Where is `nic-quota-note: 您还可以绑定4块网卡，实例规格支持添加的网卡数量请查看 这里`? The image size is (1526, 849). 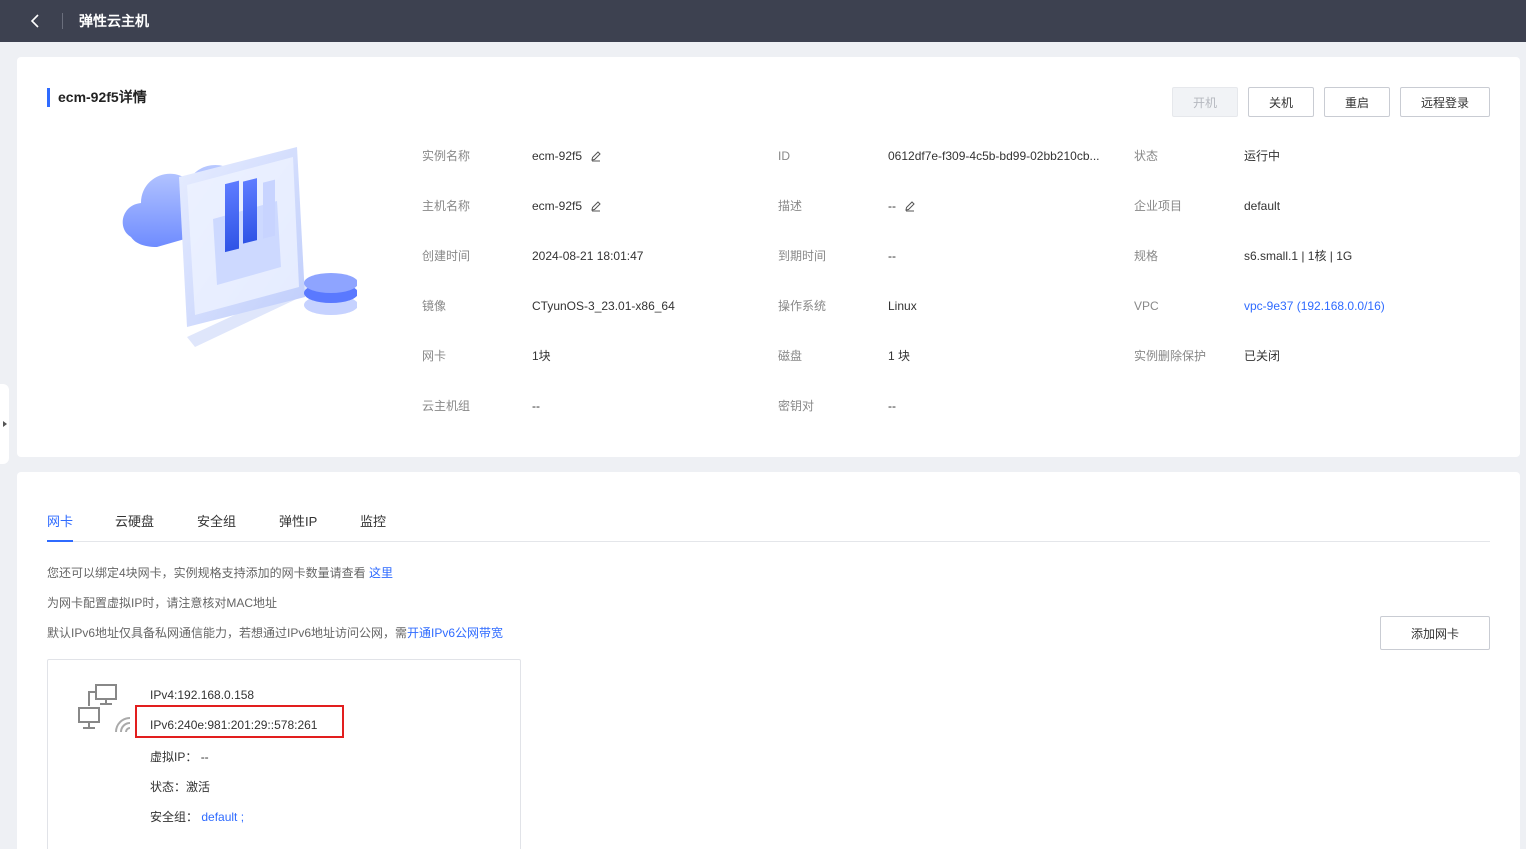
nic-quota-note: 您还可以绑定4块网卡，实例规格支持添加的网卡数量请查看 这里 is located at coordinates (220, 572).